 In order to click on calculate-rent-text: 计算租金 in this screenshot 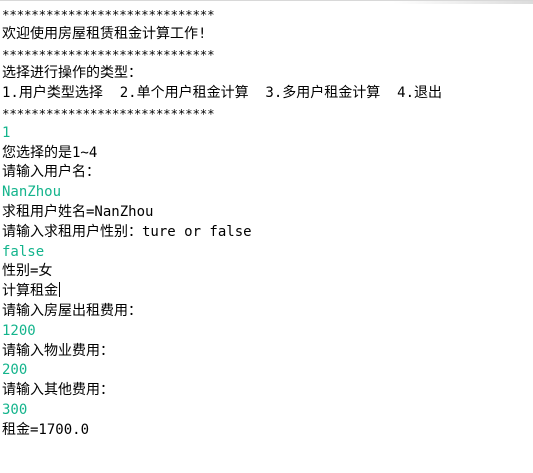, I will do `click(30, 291)`.